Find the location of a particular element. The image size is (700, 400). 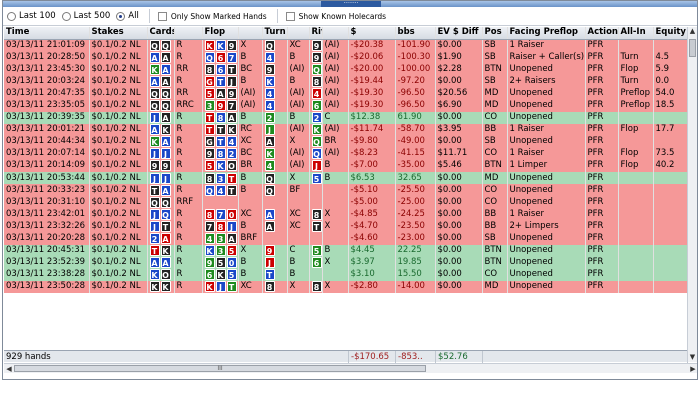

turn-action-cell: (AI) is located at coordinates (298, 129).